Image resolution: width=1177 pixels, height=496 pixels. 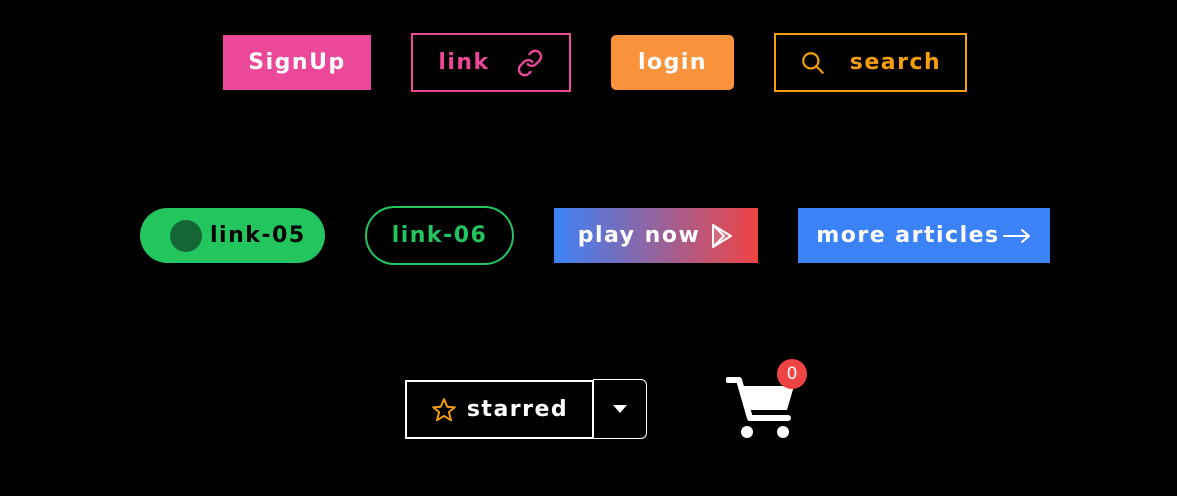 I want to click on link-05-button: link-05, so click(x=232, y=235).